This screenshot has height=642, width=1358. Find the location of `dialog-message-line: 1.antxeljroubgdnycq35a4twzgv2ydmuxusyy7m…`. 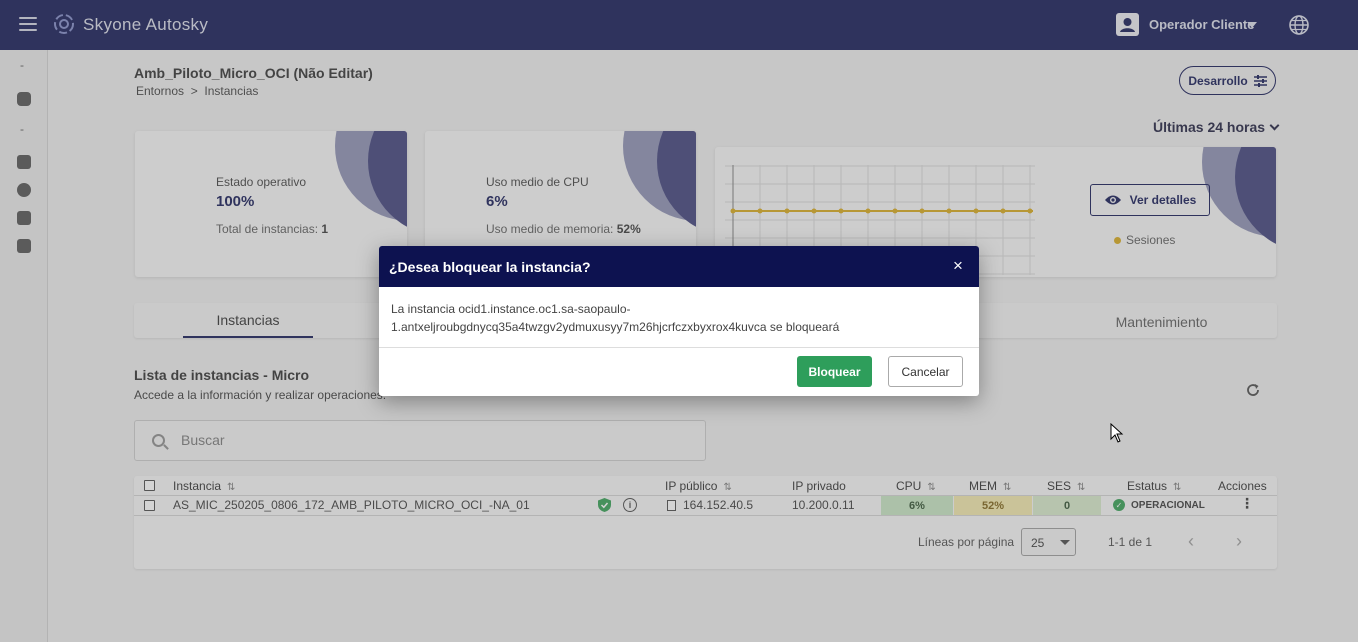

dialog-message-line: 1.antxeljroubgdnycq35a4twzgv2ydmuxusyy7m… is located at coordinates (615, 327).